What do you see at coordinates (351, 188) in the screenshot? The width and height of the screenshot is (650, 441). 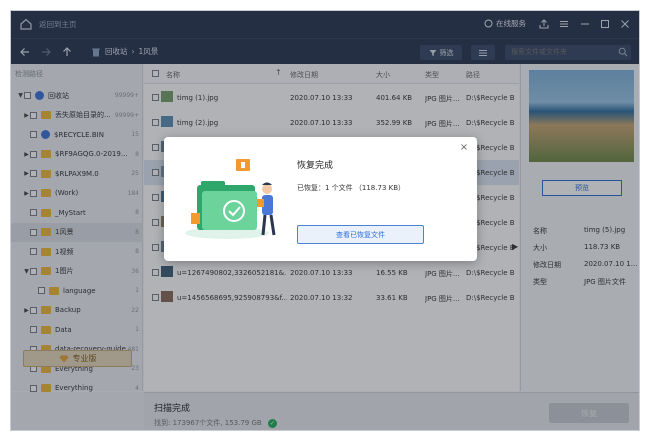 I see `dialog-message: 已恢复：1 个文件 （118.73 KB）` at bounding box center [351, 188].